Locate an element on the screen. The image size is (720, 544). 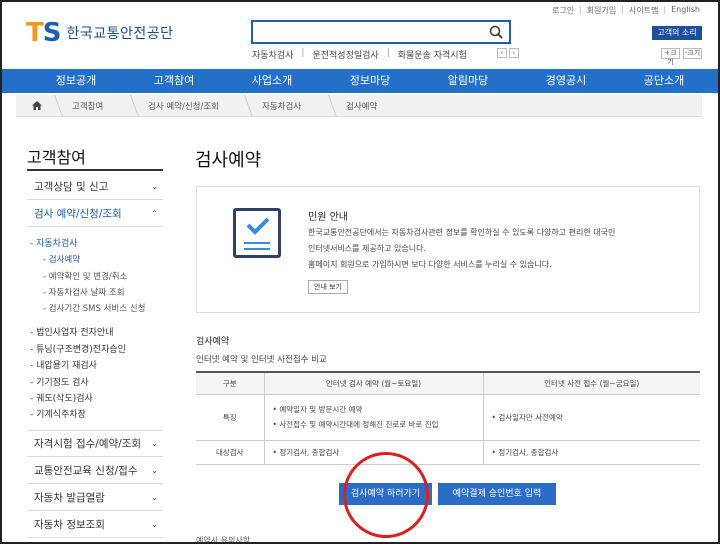
sidebar-subsub-sms: - 검사기간 SMS 서비스 신청 is located at coordinates (94, 308).